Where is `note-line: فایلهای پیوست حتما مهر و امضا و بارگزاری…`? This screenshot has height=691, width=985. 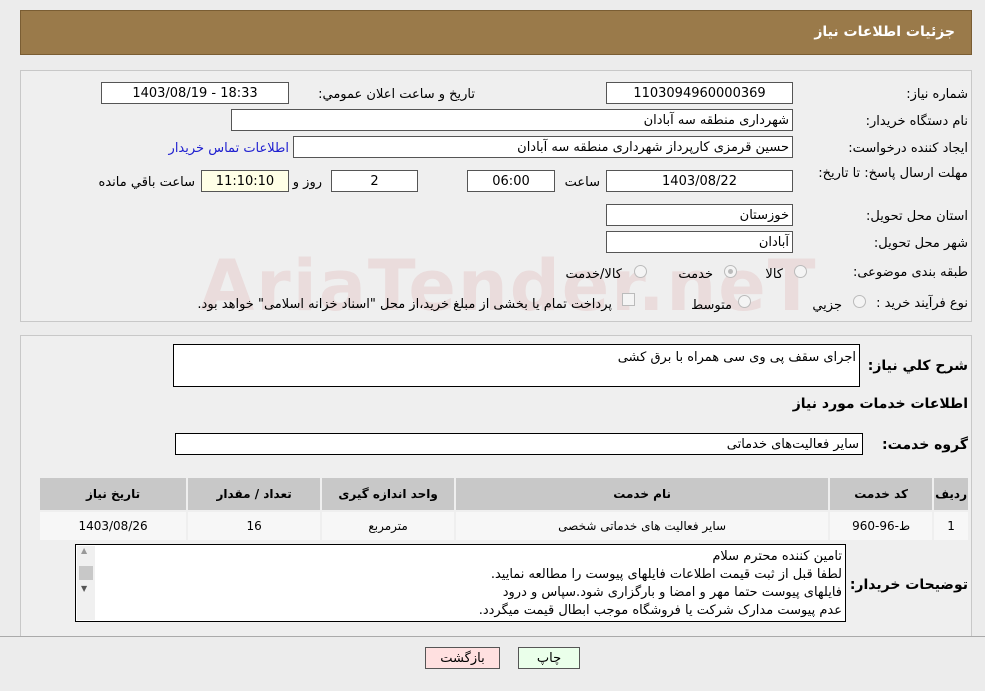 note-line: فایلهای پیوست حتما مهر و امضا و بارگزاری… is located at coordinates (672, 592).